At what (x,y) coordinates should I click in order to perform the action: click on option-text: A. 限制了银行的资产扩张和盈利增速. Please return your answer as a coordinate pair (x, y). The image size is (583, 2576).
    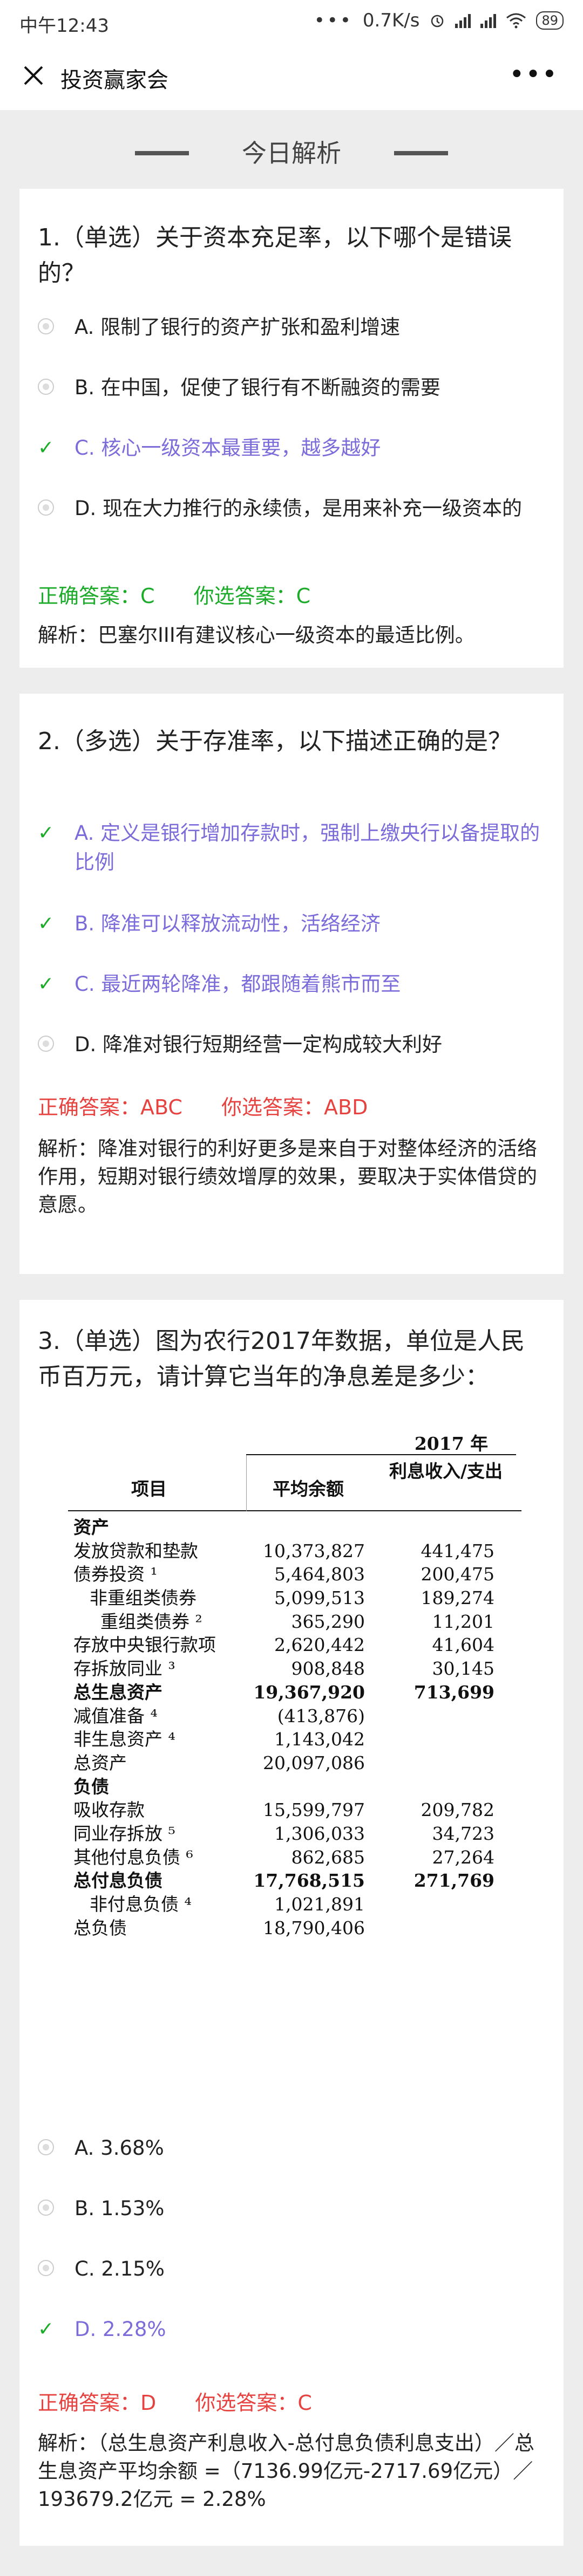
    Looking at the image, I should click on (238, 328).